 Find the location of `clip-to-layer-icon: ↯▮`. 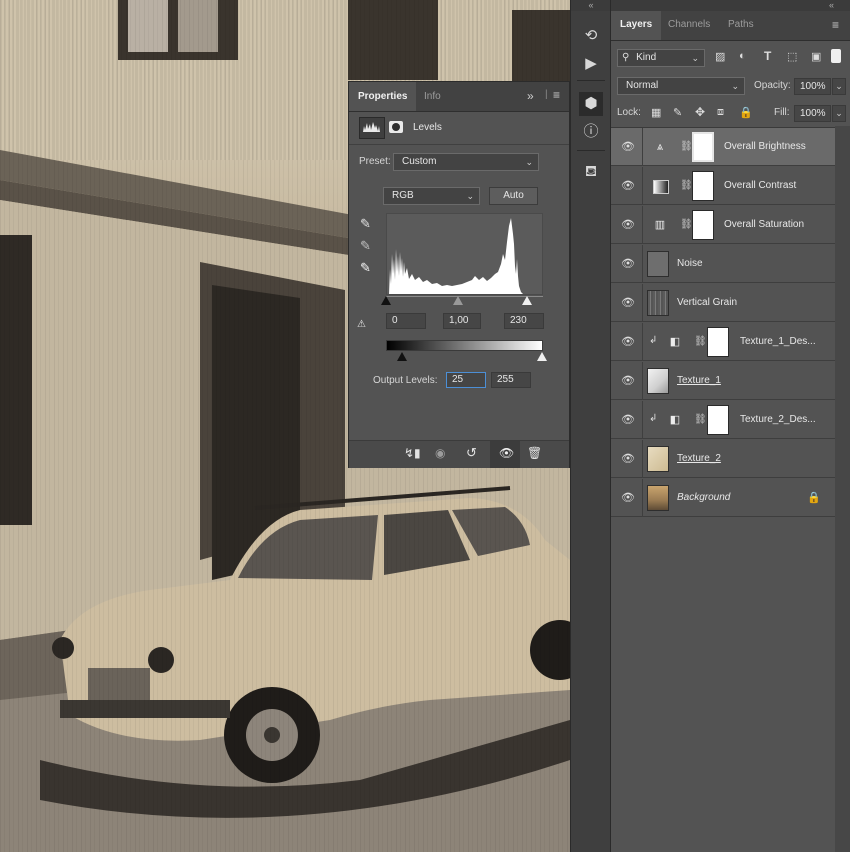

clip-to-layer-icon: ↯▮ is located at coordinates (412, 453).